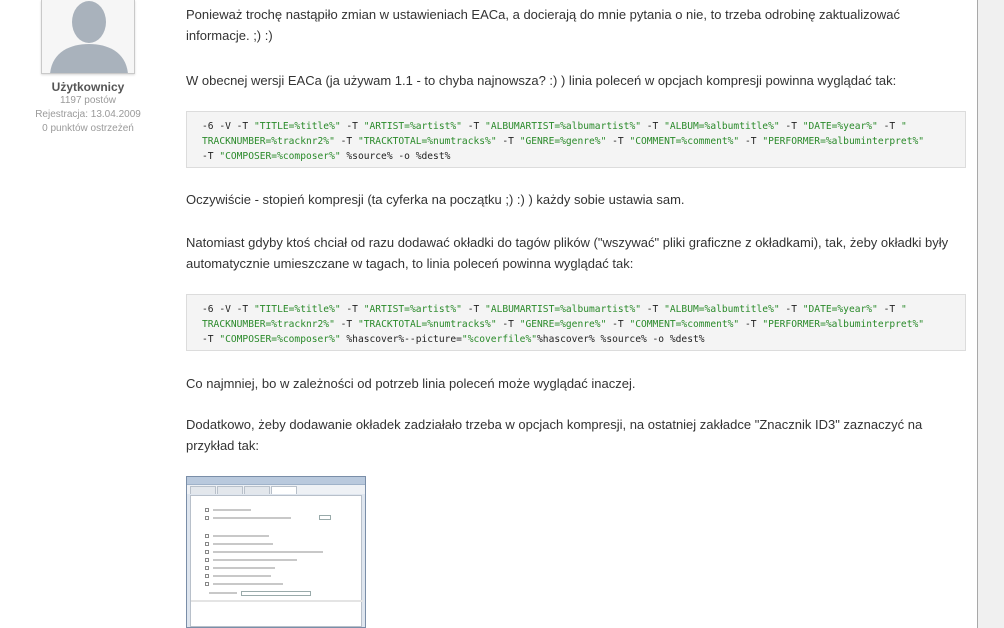  What do you see at coordinates (88, 37) in the screenshot?
I see `default-avatar-icon` at bounding box center [88, 37].